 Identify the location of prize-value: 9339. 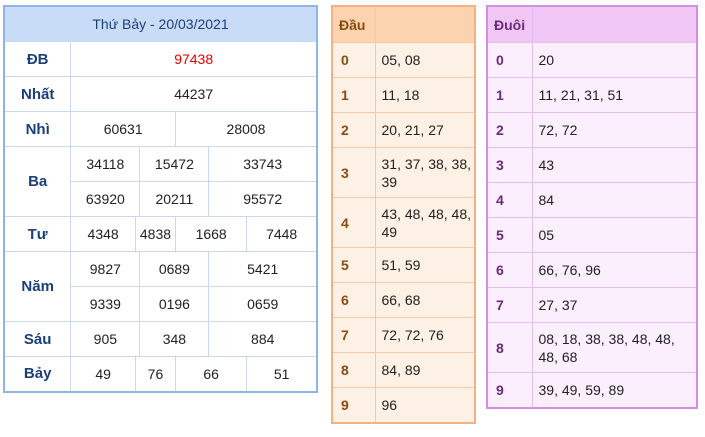
(105, 304).